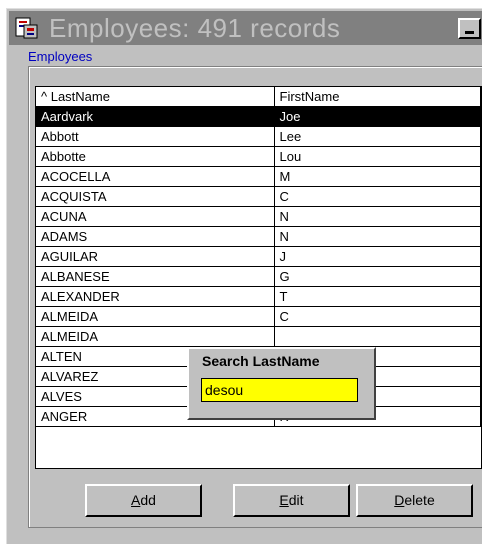  I want to click on group-label: Employees, so click(60, 56).